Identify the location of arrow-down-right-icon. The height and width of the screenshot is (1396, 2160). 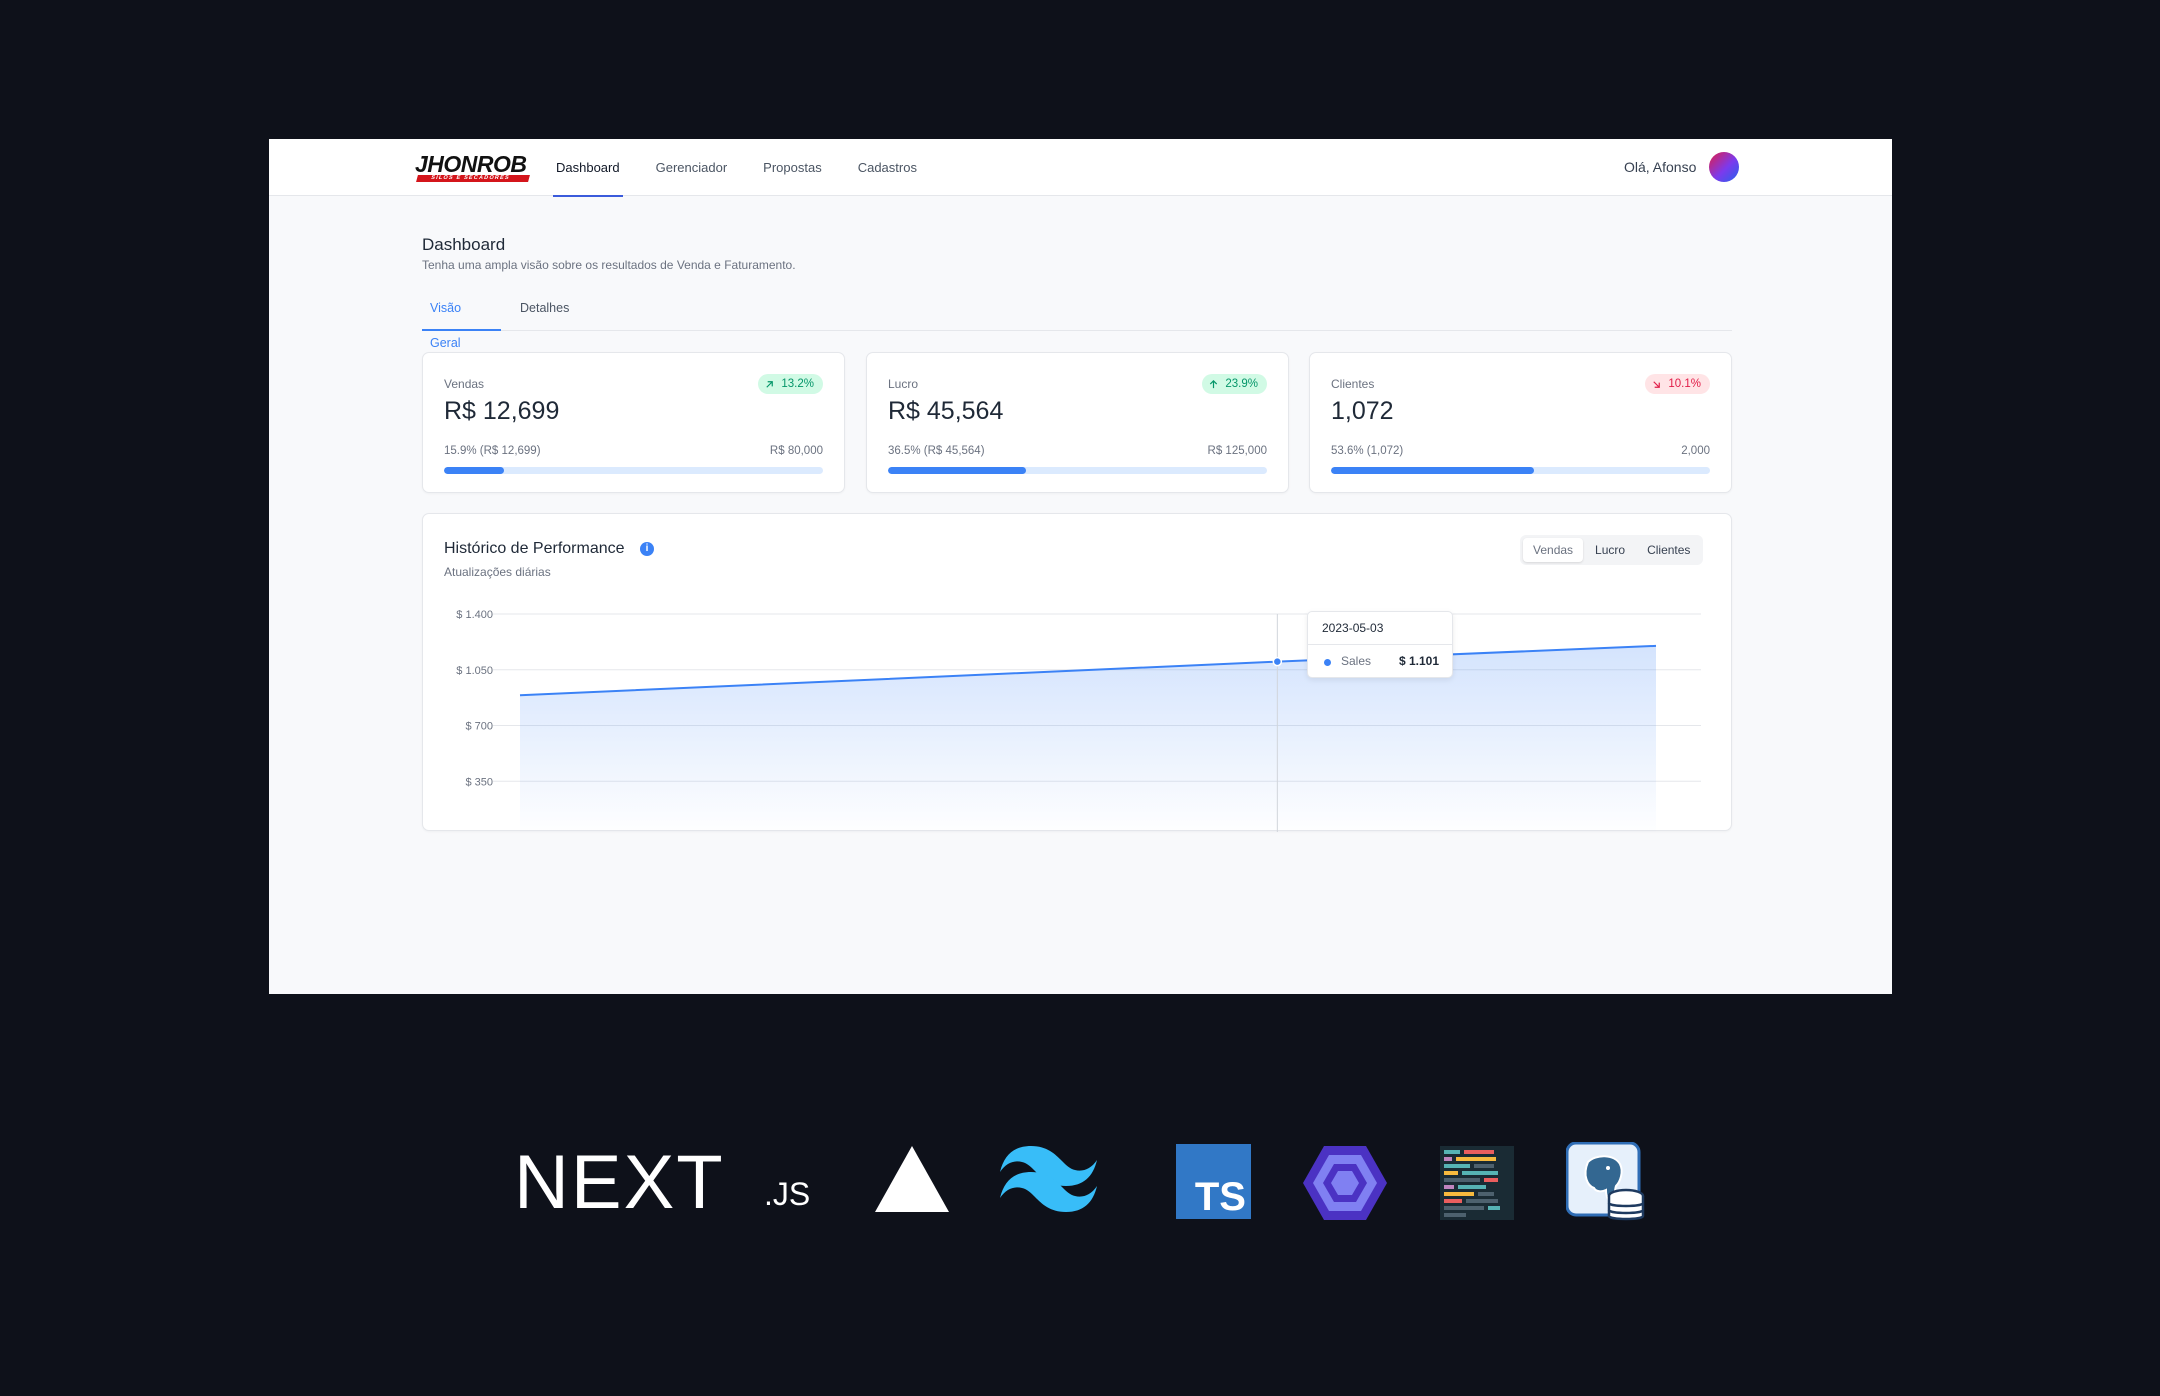
(1657, 384).